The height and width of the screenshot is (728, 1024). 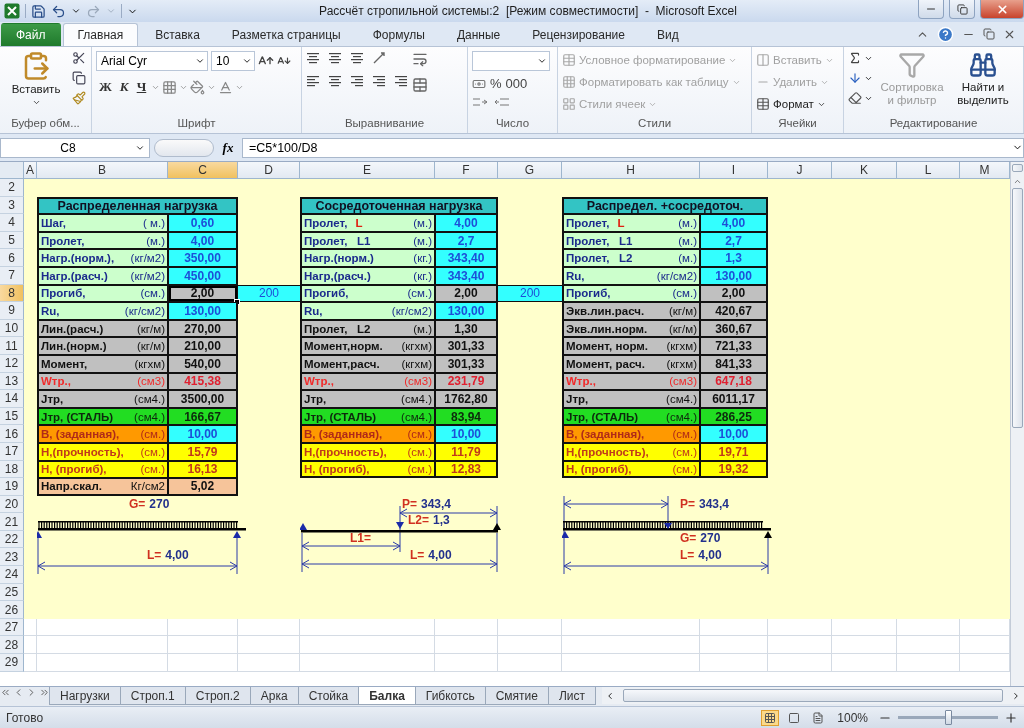 I want to click on number-format-field, so click(x=511, y=61).